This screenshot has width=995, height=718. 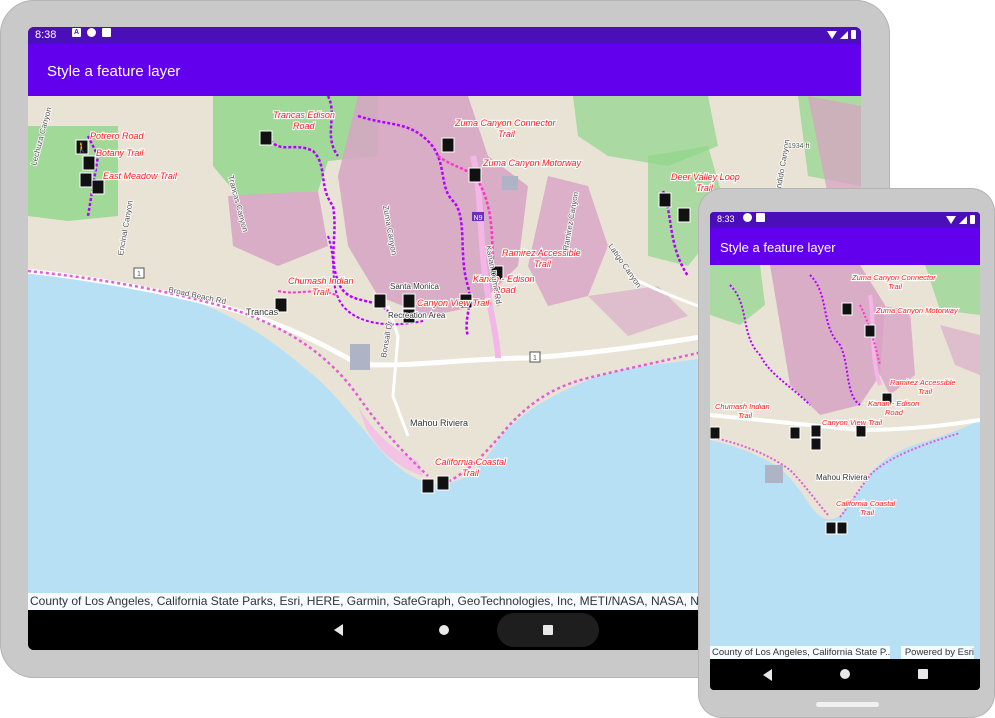 What do you see at coordinates (847, 704) in the screenshot?
I see `phone-home-indicator` at bounding box center [847, 704].